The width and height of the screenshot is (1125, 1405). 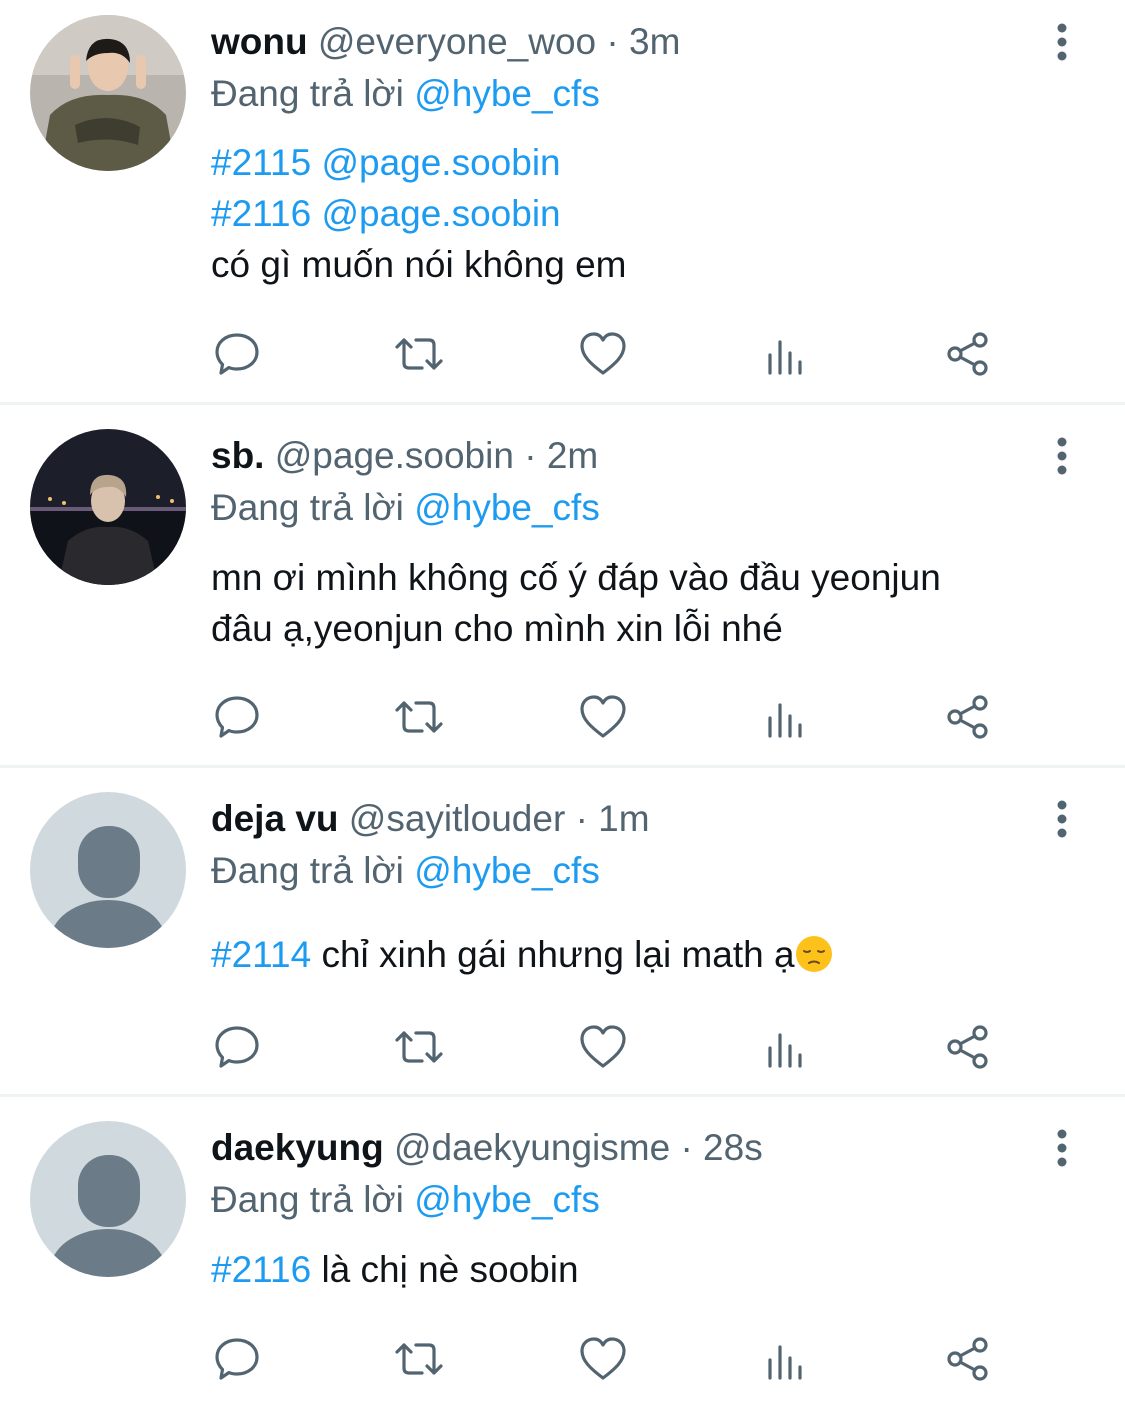 I want to click on text-line: #2115 @page.soobin, so click(x=418, y=162).